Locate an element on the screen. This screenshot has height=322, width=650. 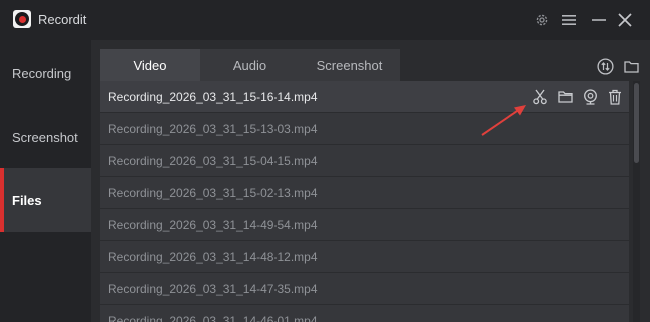
scrollbar is located at coordinates (636, 201).